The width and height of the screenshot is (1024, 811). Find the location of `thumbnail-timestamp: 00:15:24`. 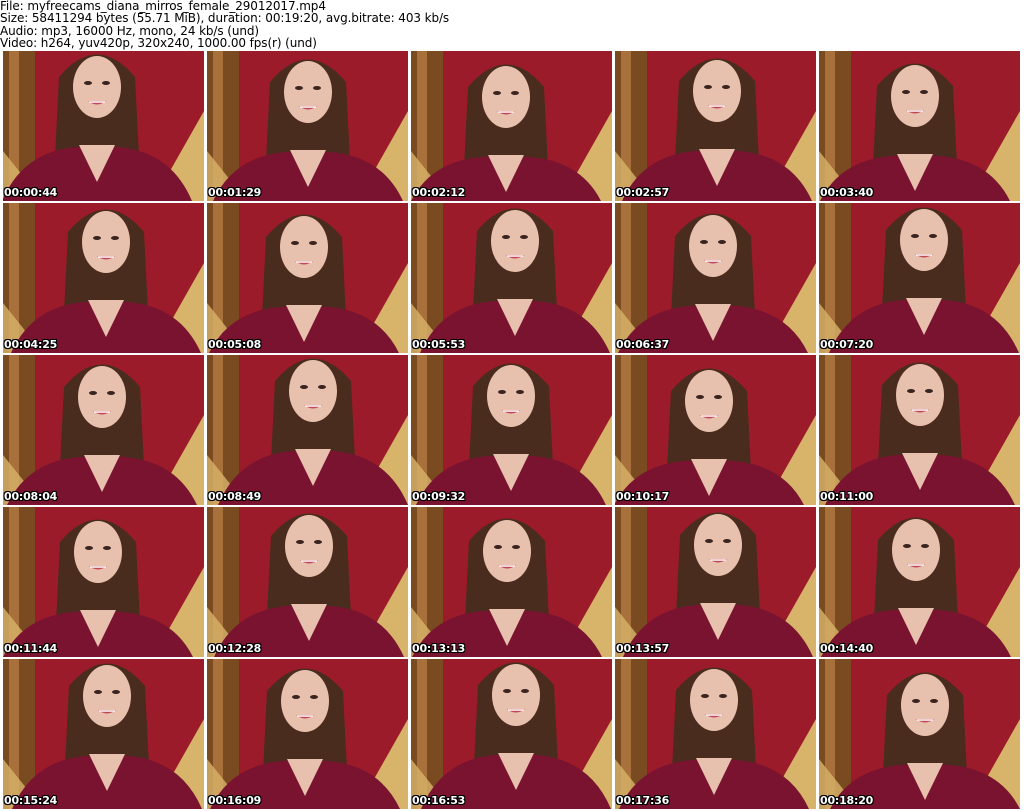

thumbnail-timestamp: 00:15:24 is located at coordinates (31, 800).